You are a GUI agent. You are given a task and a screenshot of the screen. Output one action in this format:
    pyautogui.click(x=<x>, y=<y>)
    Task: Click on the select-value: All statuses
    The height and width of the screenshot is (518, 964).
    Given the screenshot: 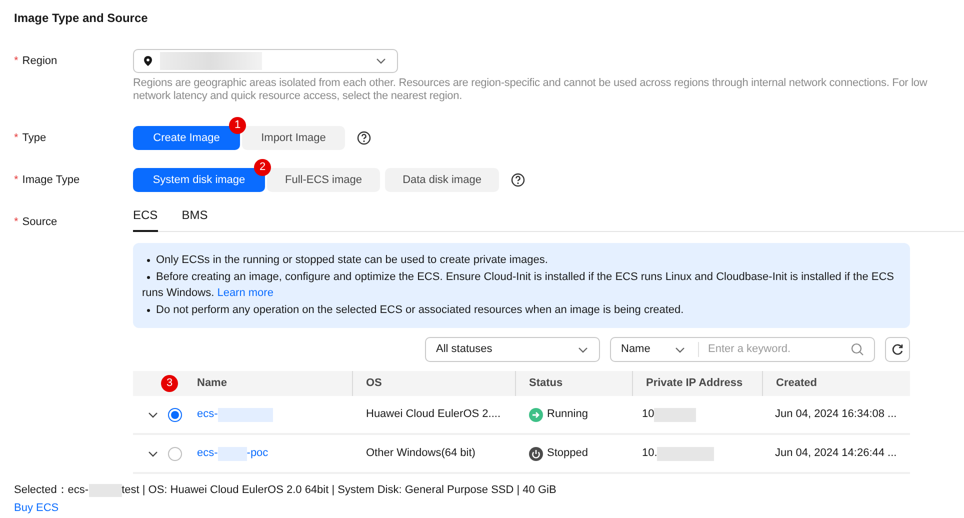 What is the action you would take?
    pyautogui.click(x=464, y=350)
    